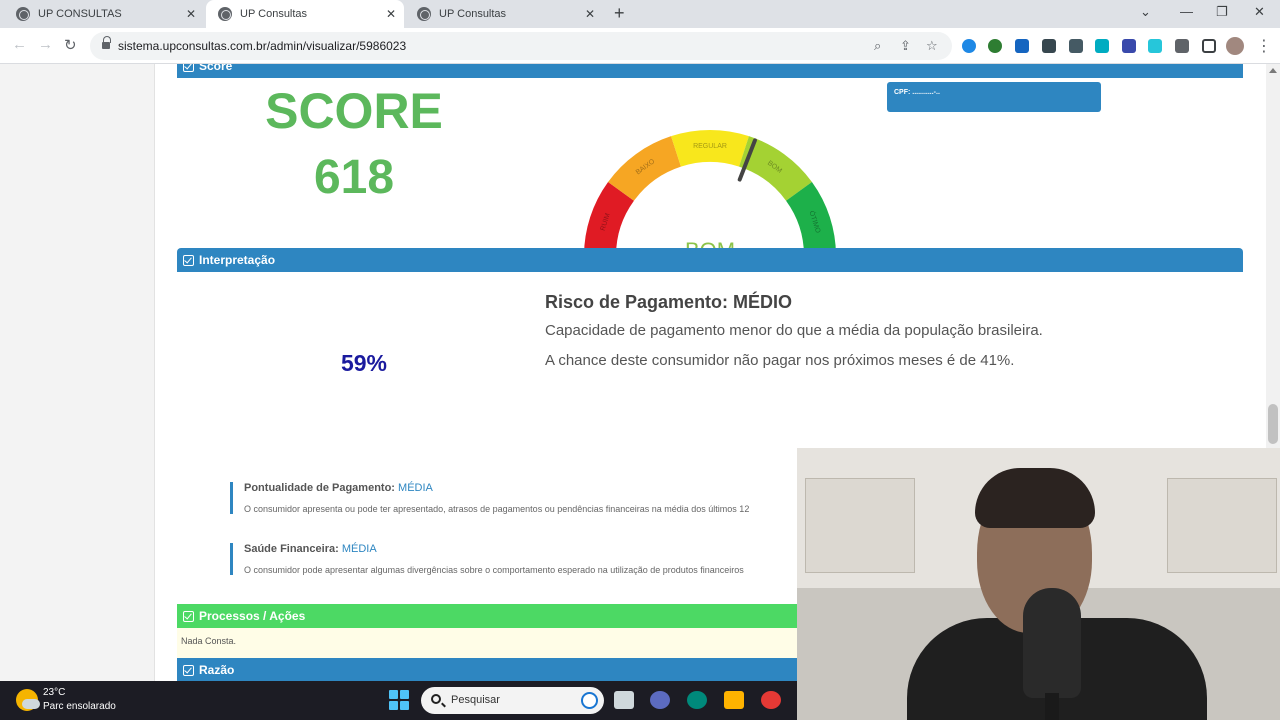 Image resolution: width=1280 pixels, height=720 pixels. I want to click on edge-icon, so click(697, 700).